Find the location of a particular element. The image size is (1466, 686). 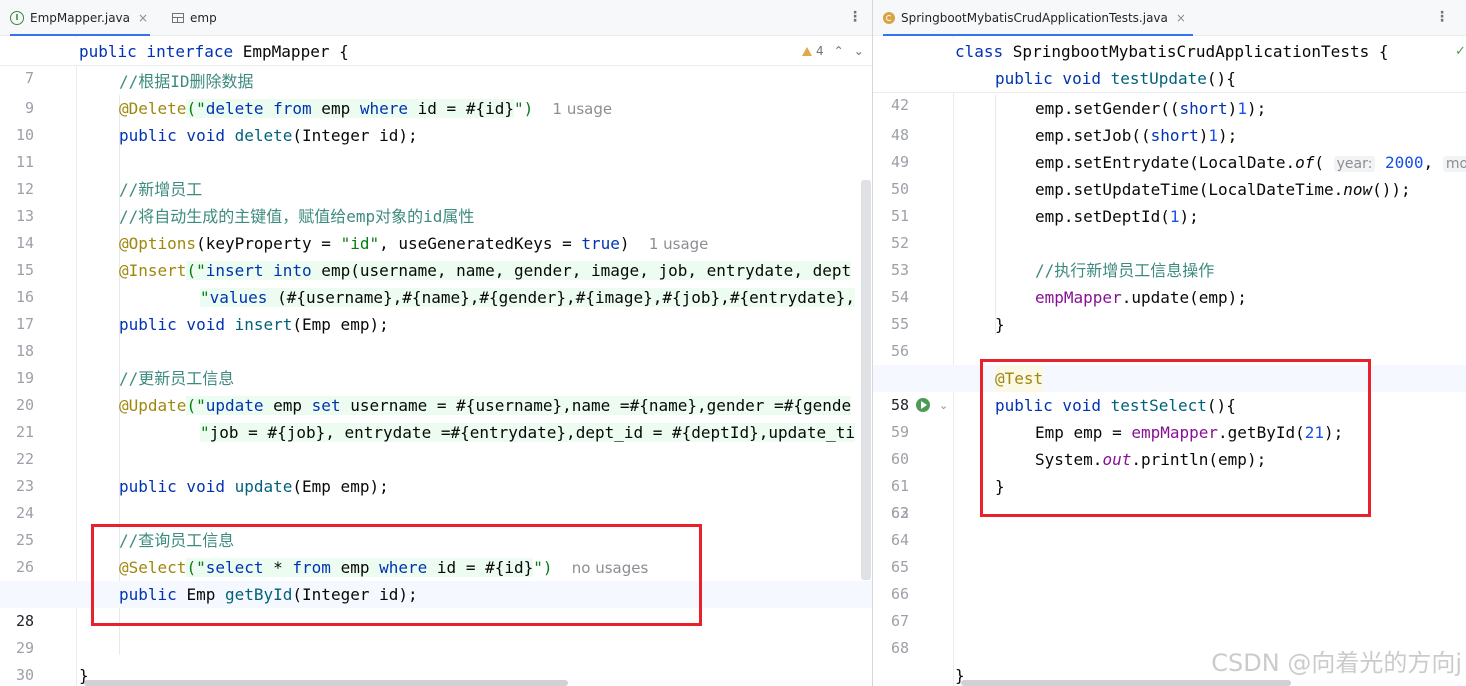

sticky-header-line: 42 public void testUpdate(){ is located at coordinates (1169, 89).